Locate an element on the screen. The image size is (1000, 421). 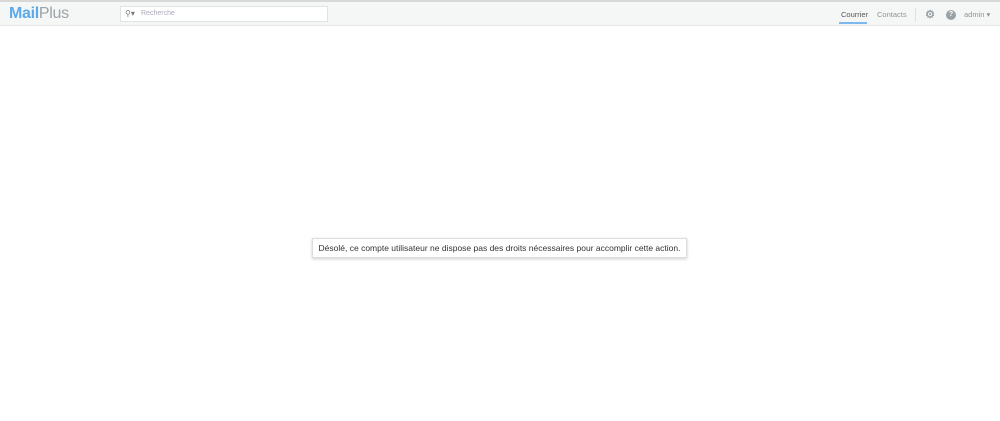
logo: MailPlus is located at coordinates (39, 13).